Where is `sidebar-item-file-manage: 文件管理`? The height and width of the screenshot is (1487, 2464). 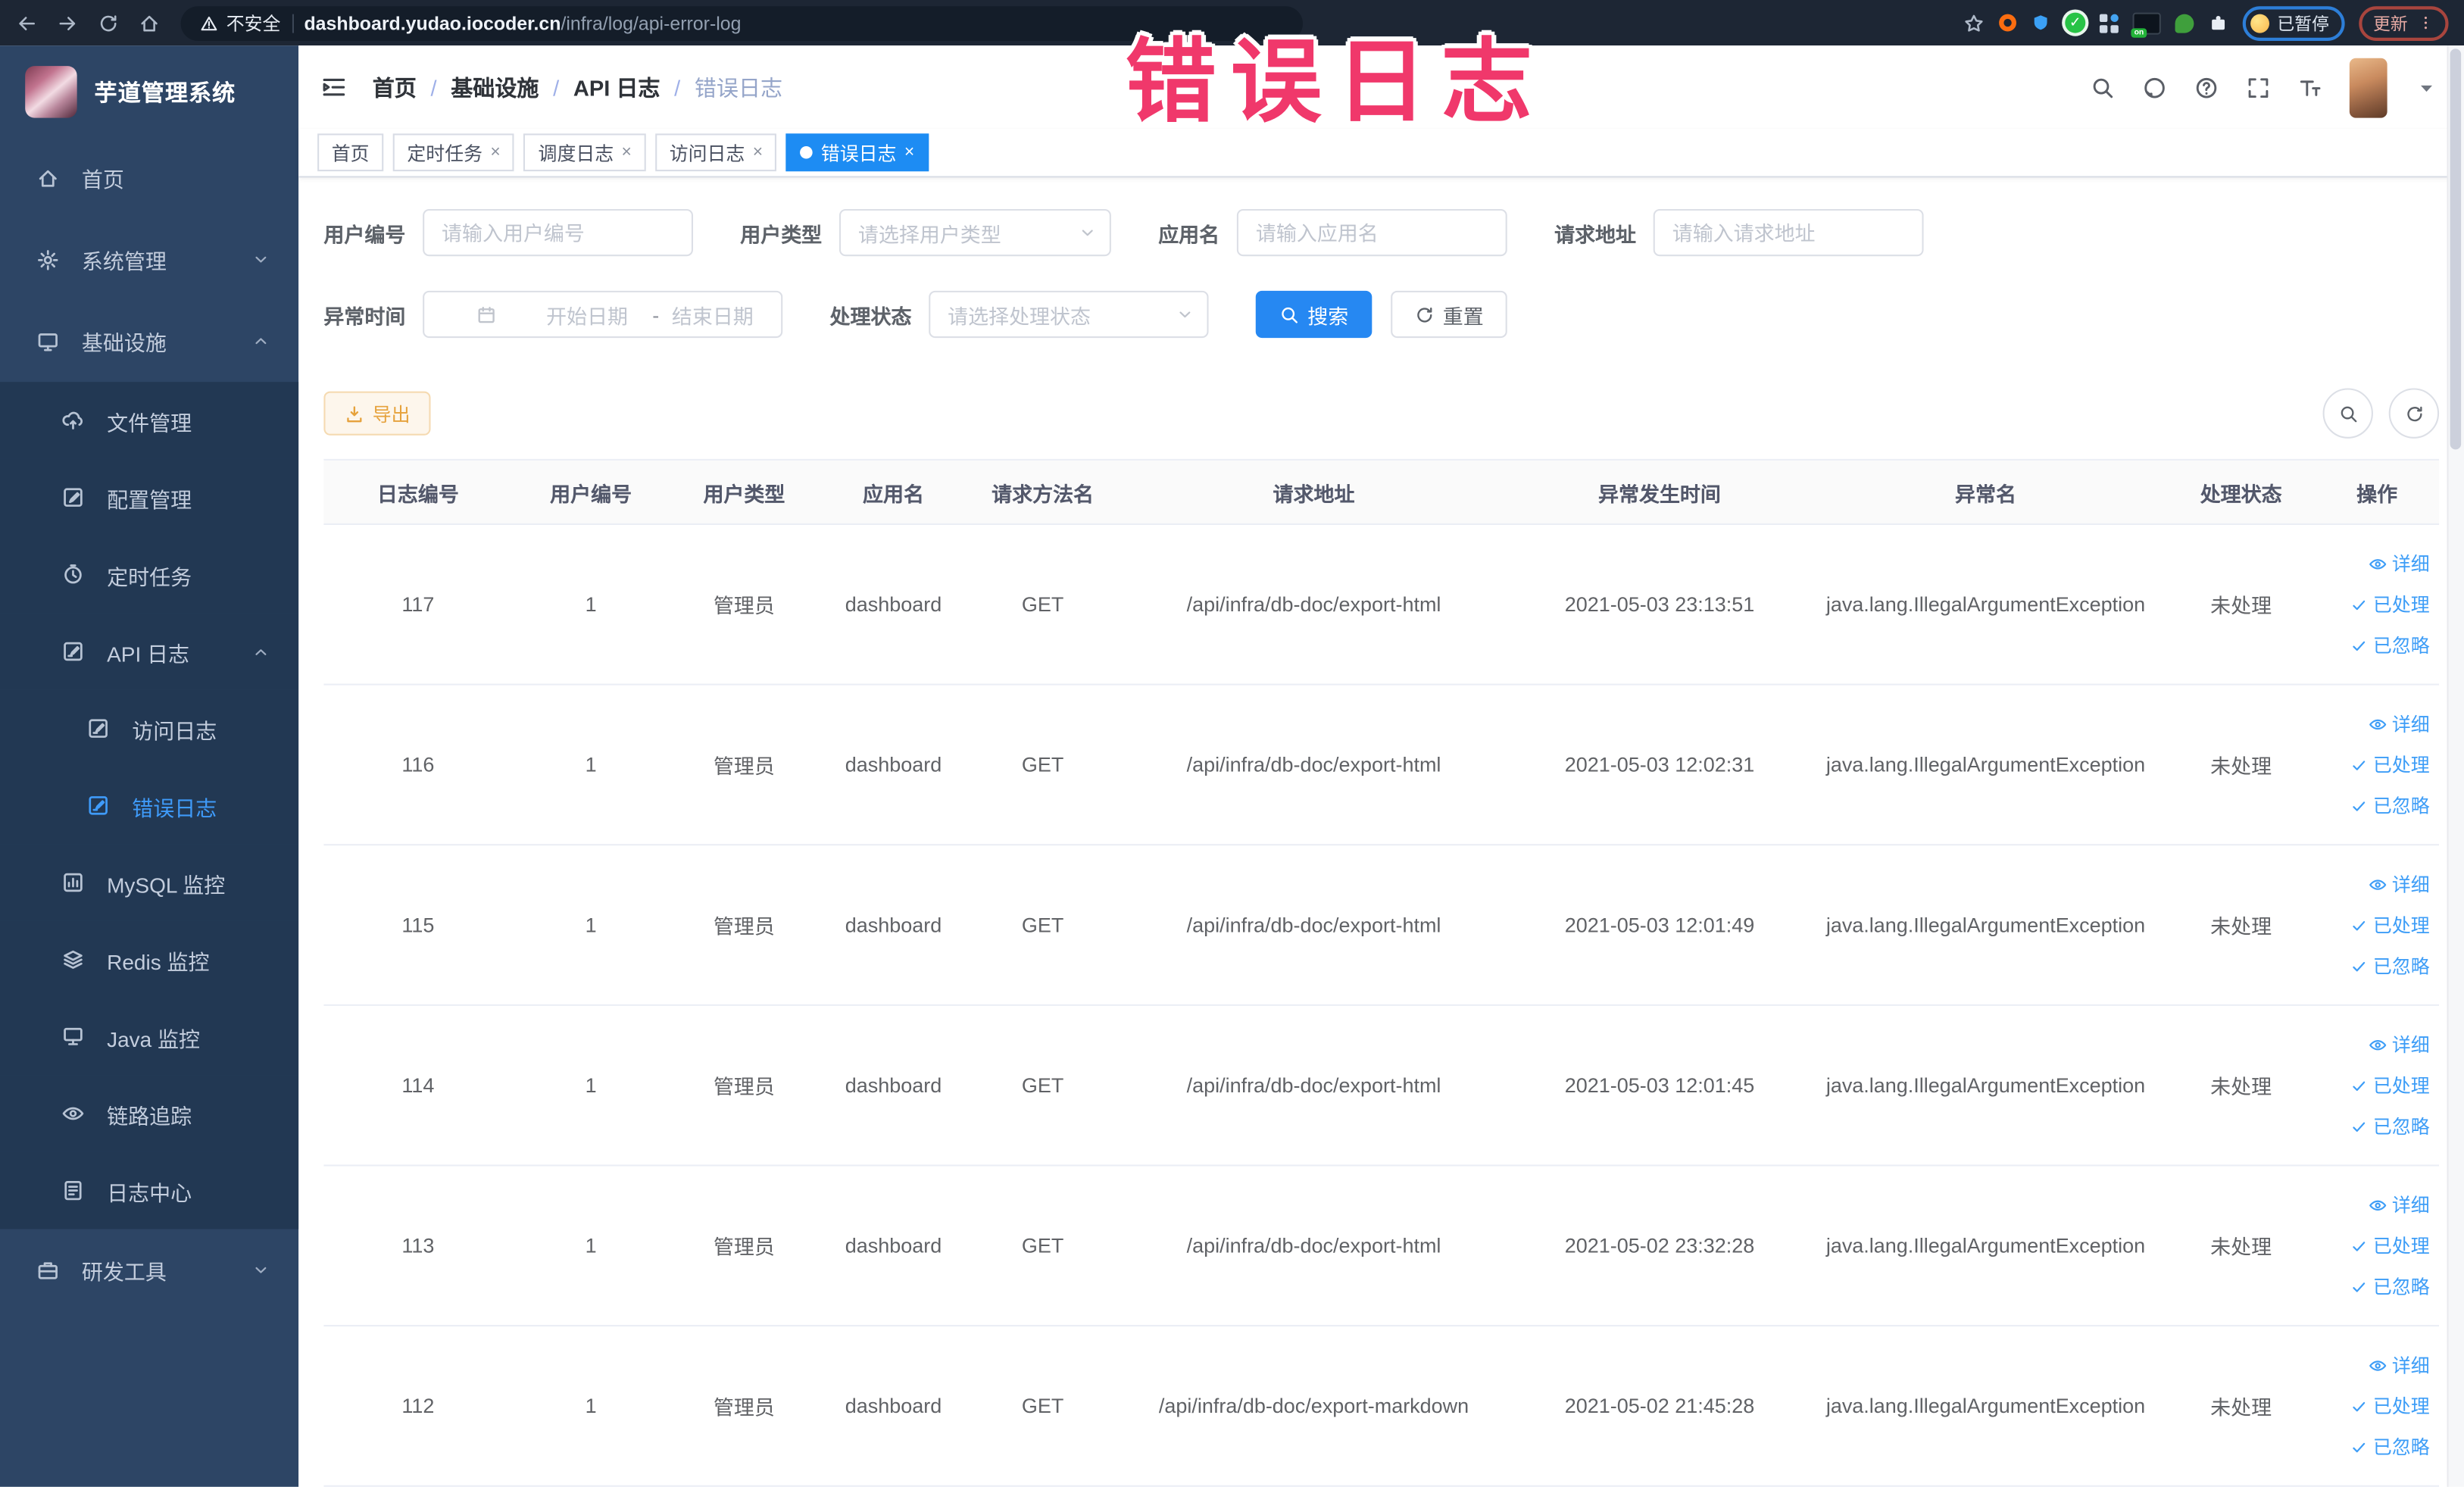 sidebar-item-file-manage: 文件管理 is located at coordinates (149, 420).